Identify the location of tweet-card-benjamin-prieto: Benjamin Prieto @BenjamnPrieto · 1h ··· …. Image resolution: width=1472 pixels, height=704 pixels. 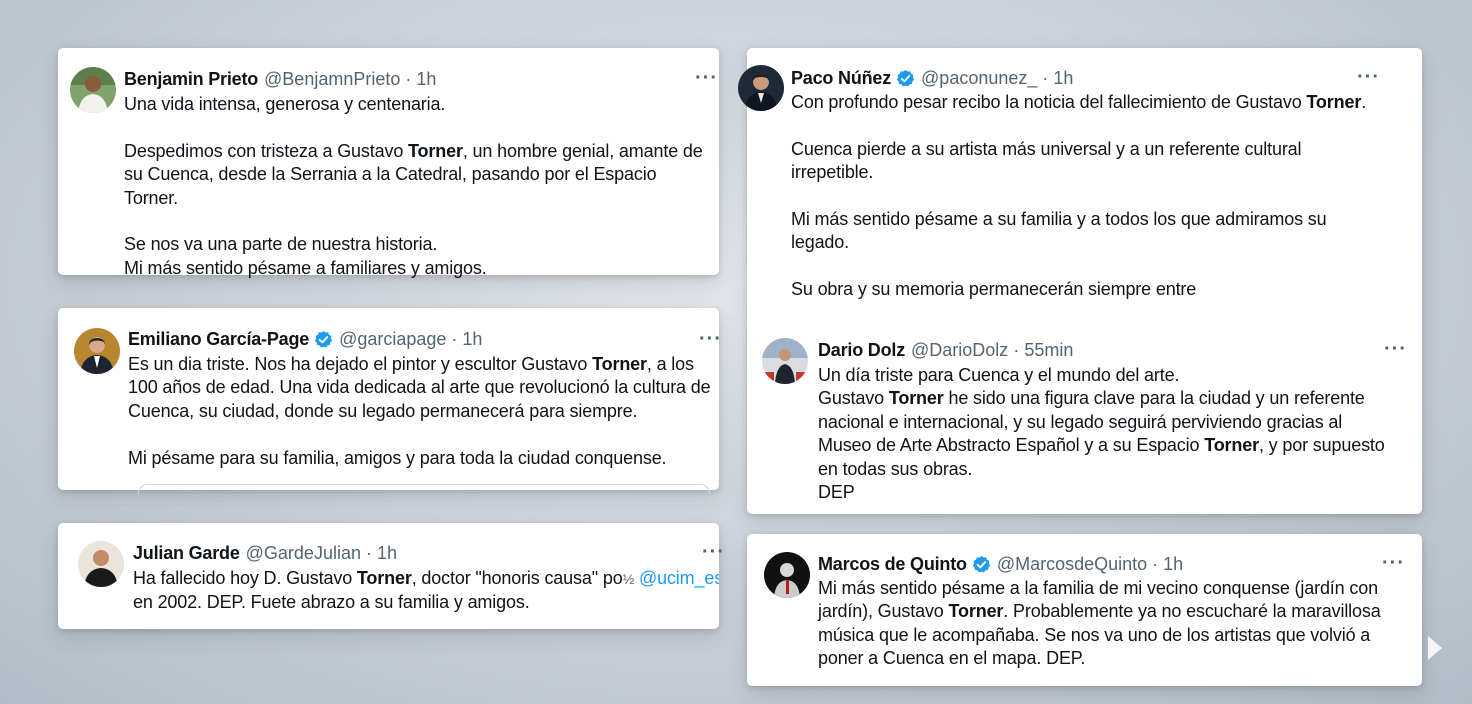
(388, 163).